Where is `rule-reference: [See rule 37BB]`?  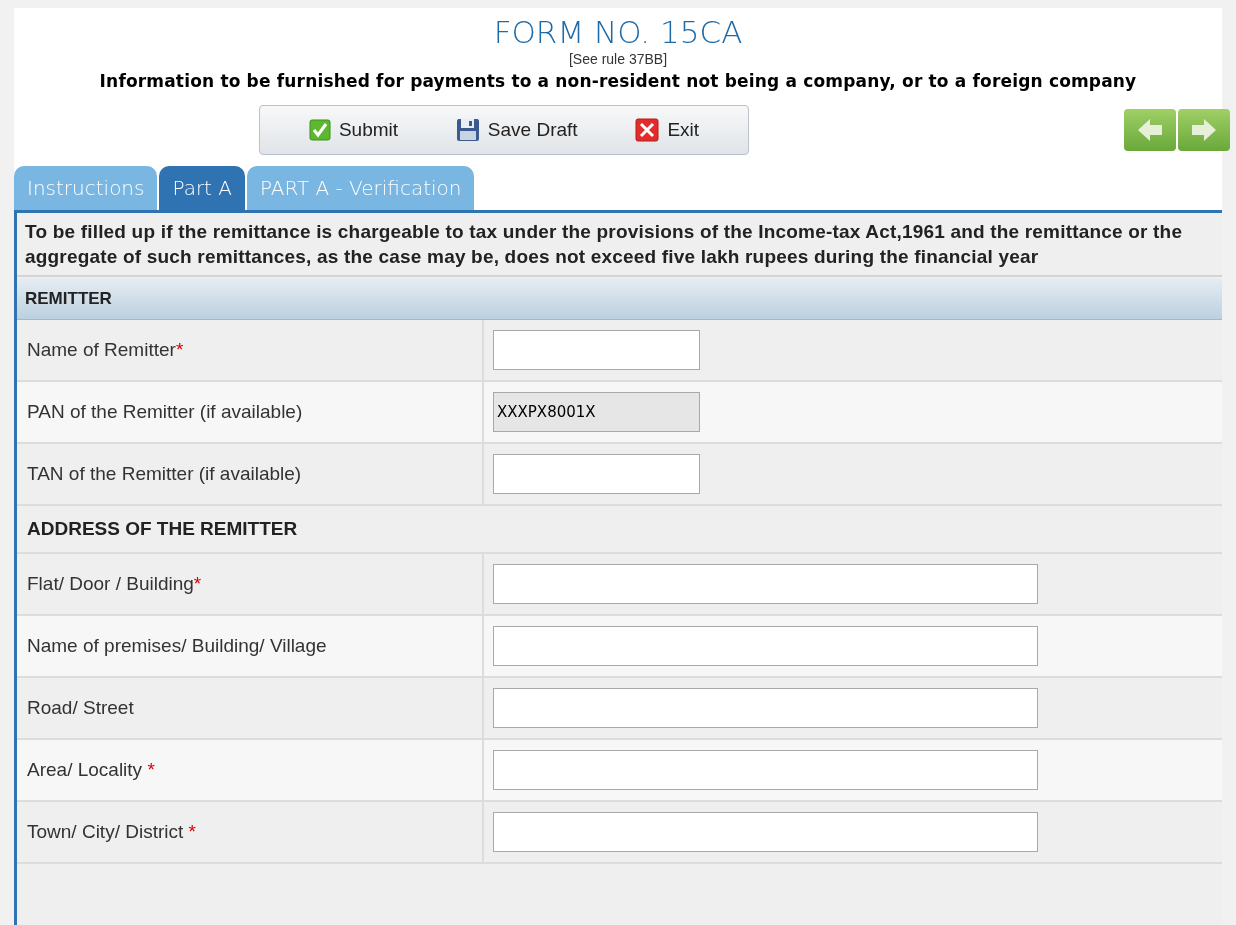 rule-reference: [See rule 37BB] is located at coordinates (618, 59).